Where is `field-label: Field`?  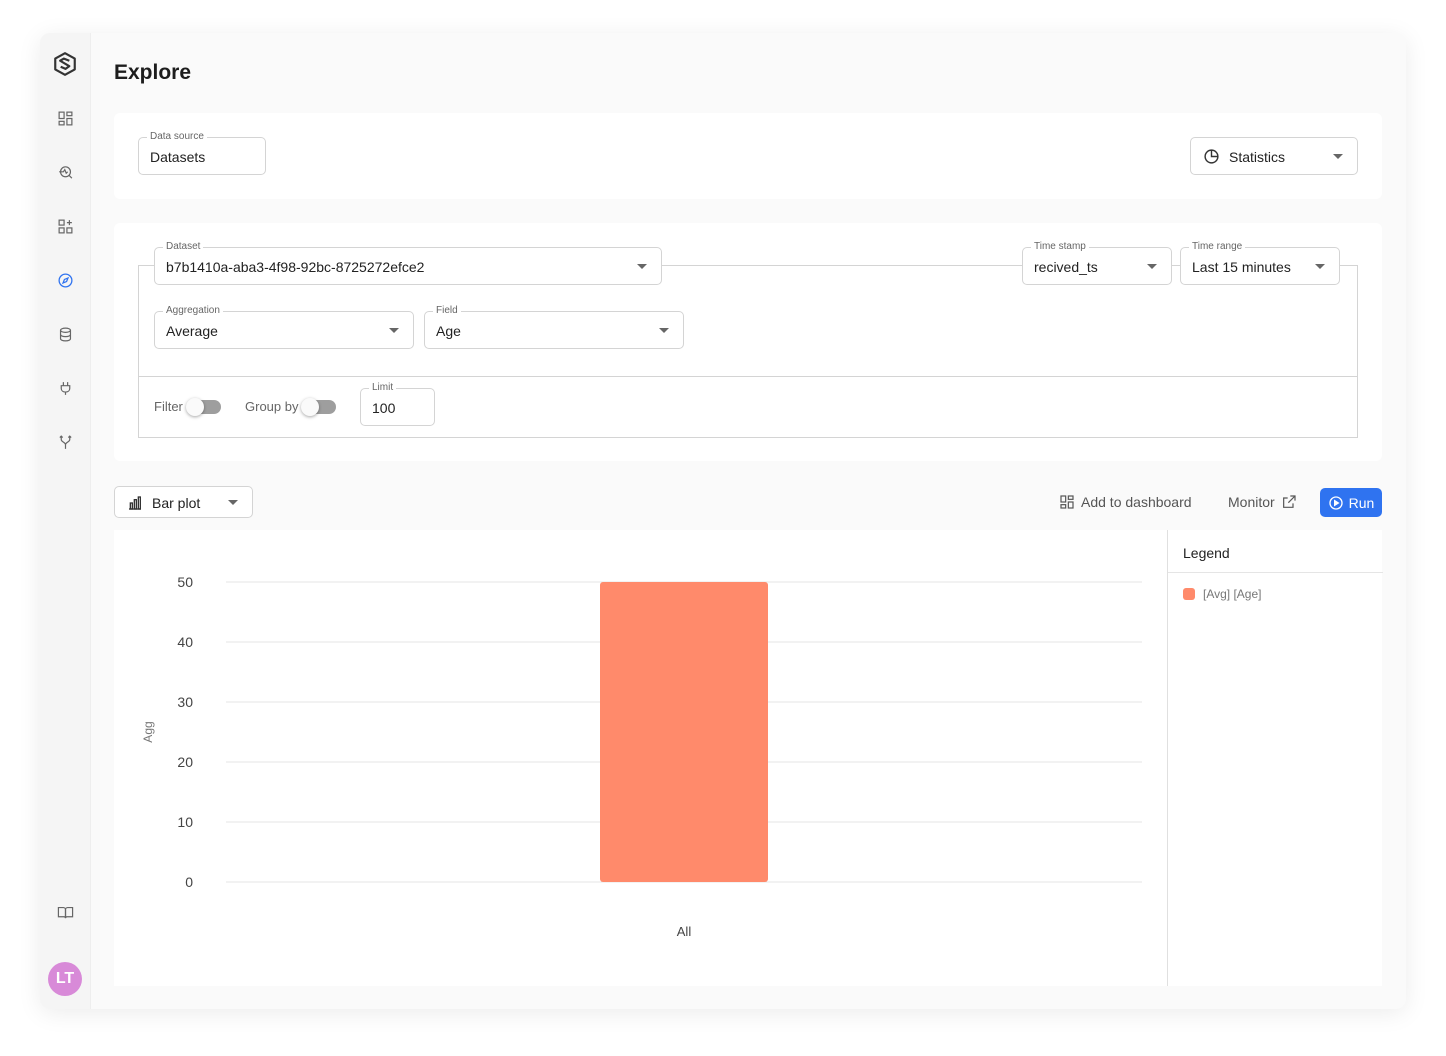
field-label: Field is located at coordinates (447, 311).